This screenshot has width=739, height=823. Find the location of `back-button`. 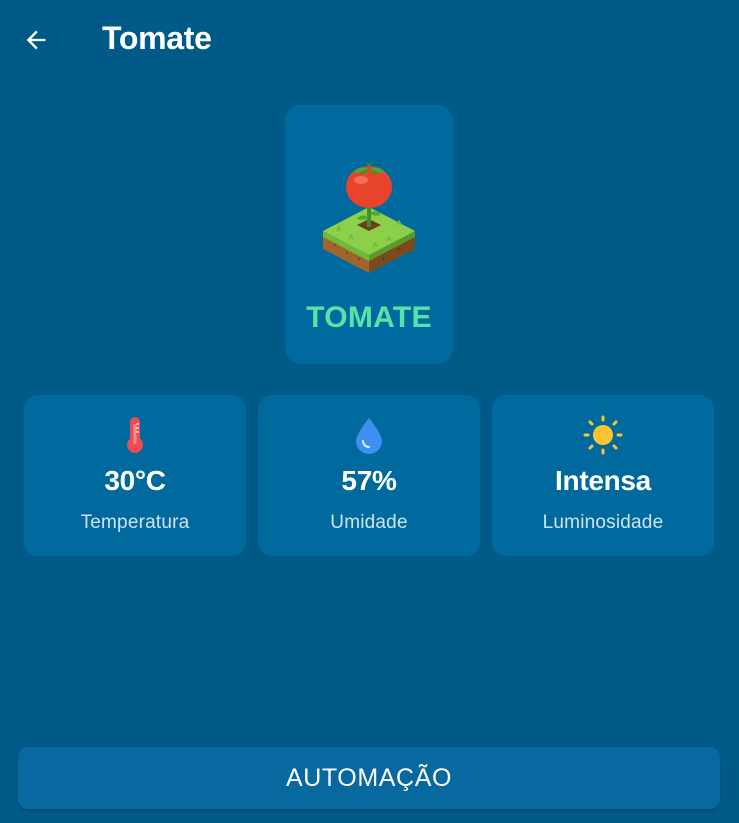

back-button is located at coordinates (36, 40).